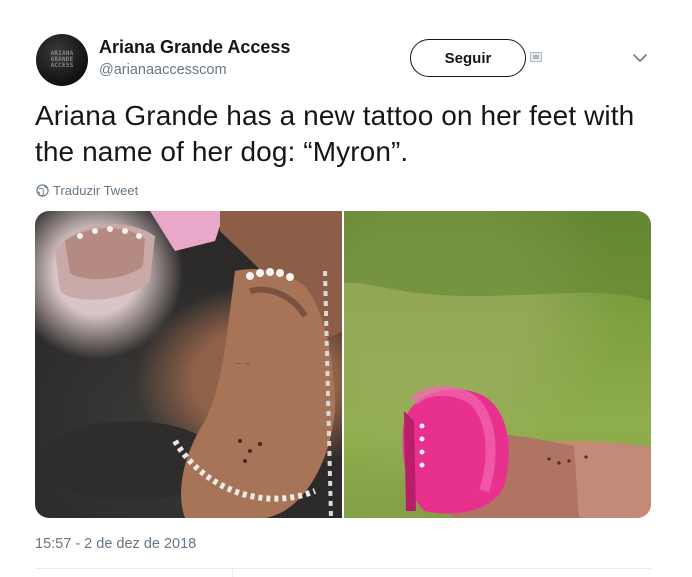 This screenshot has height=577, width=692. Describe the element at coordinates (232, 572) in the screenshot. I see `divider-tick` at that location.